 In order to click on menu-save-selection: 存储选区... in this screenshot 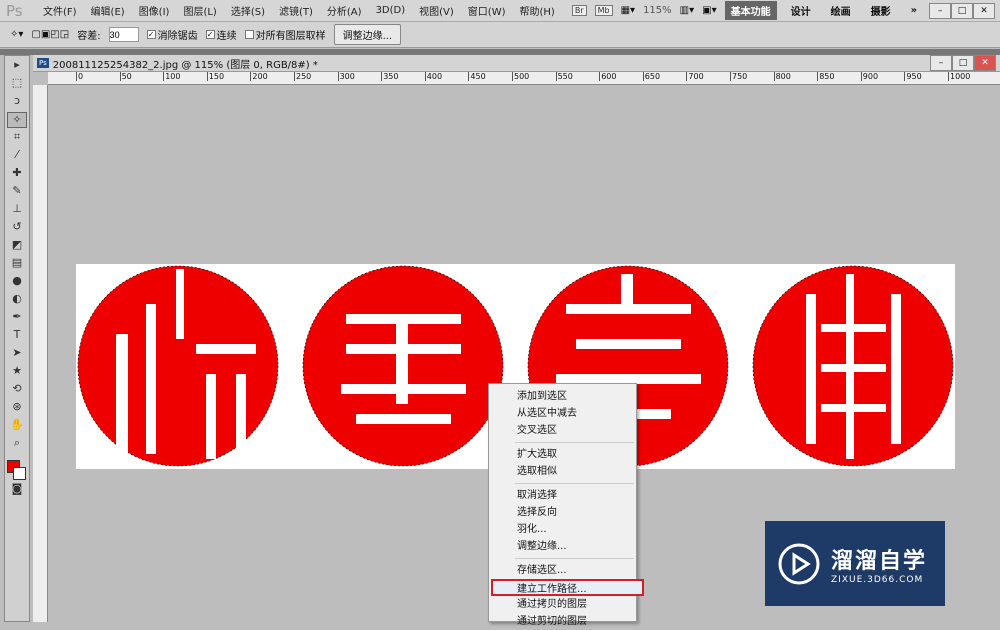, I will do `click(562, 570)`.